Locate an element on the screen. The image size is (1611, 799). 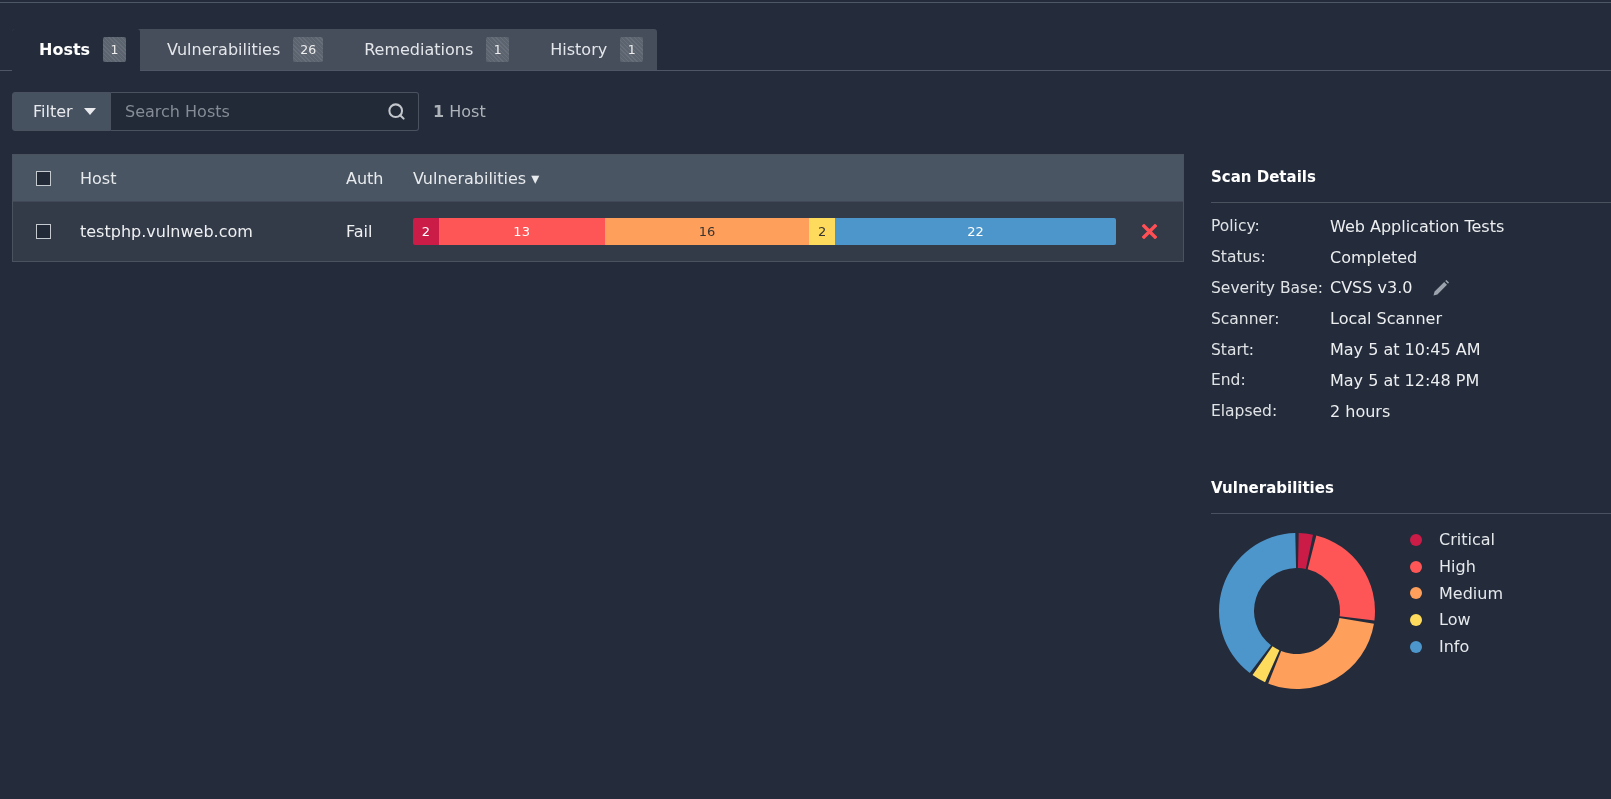
detail-label: Elapsed: is located at coordinates (1245, 411).